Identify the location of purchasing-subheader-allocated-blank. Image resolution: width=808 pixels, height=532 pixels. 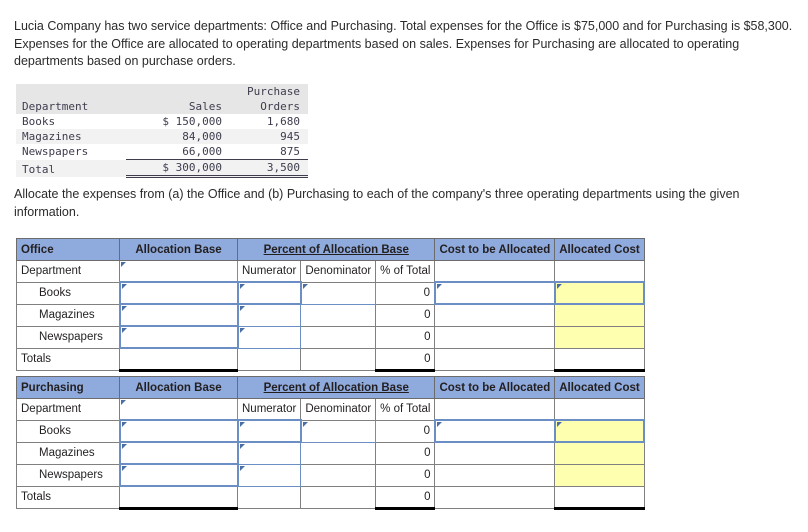
(599, 409).